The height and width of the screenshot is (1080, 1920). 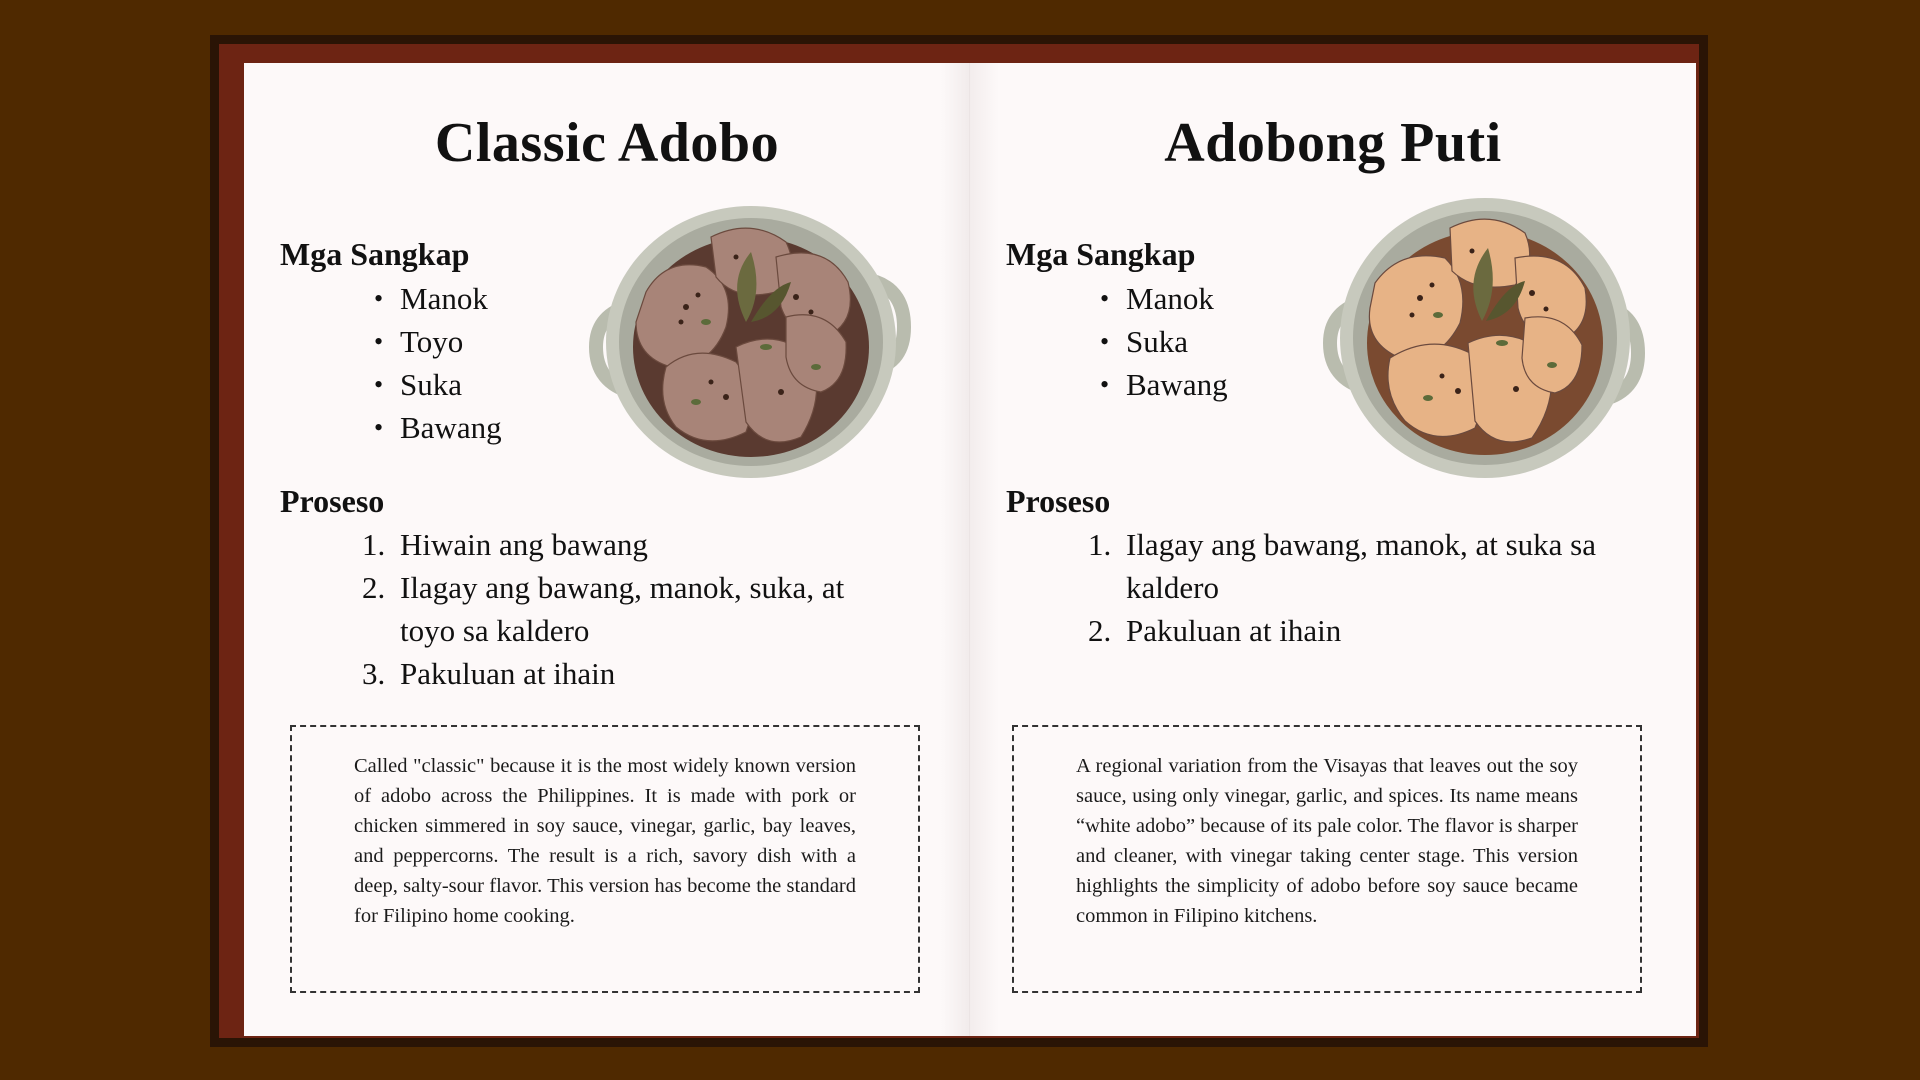 What do you see at coordinates (628, 673) in the screenshot?
I see `step-item: 3. Pakuluan at ihain` at bounding box center [628, 673].